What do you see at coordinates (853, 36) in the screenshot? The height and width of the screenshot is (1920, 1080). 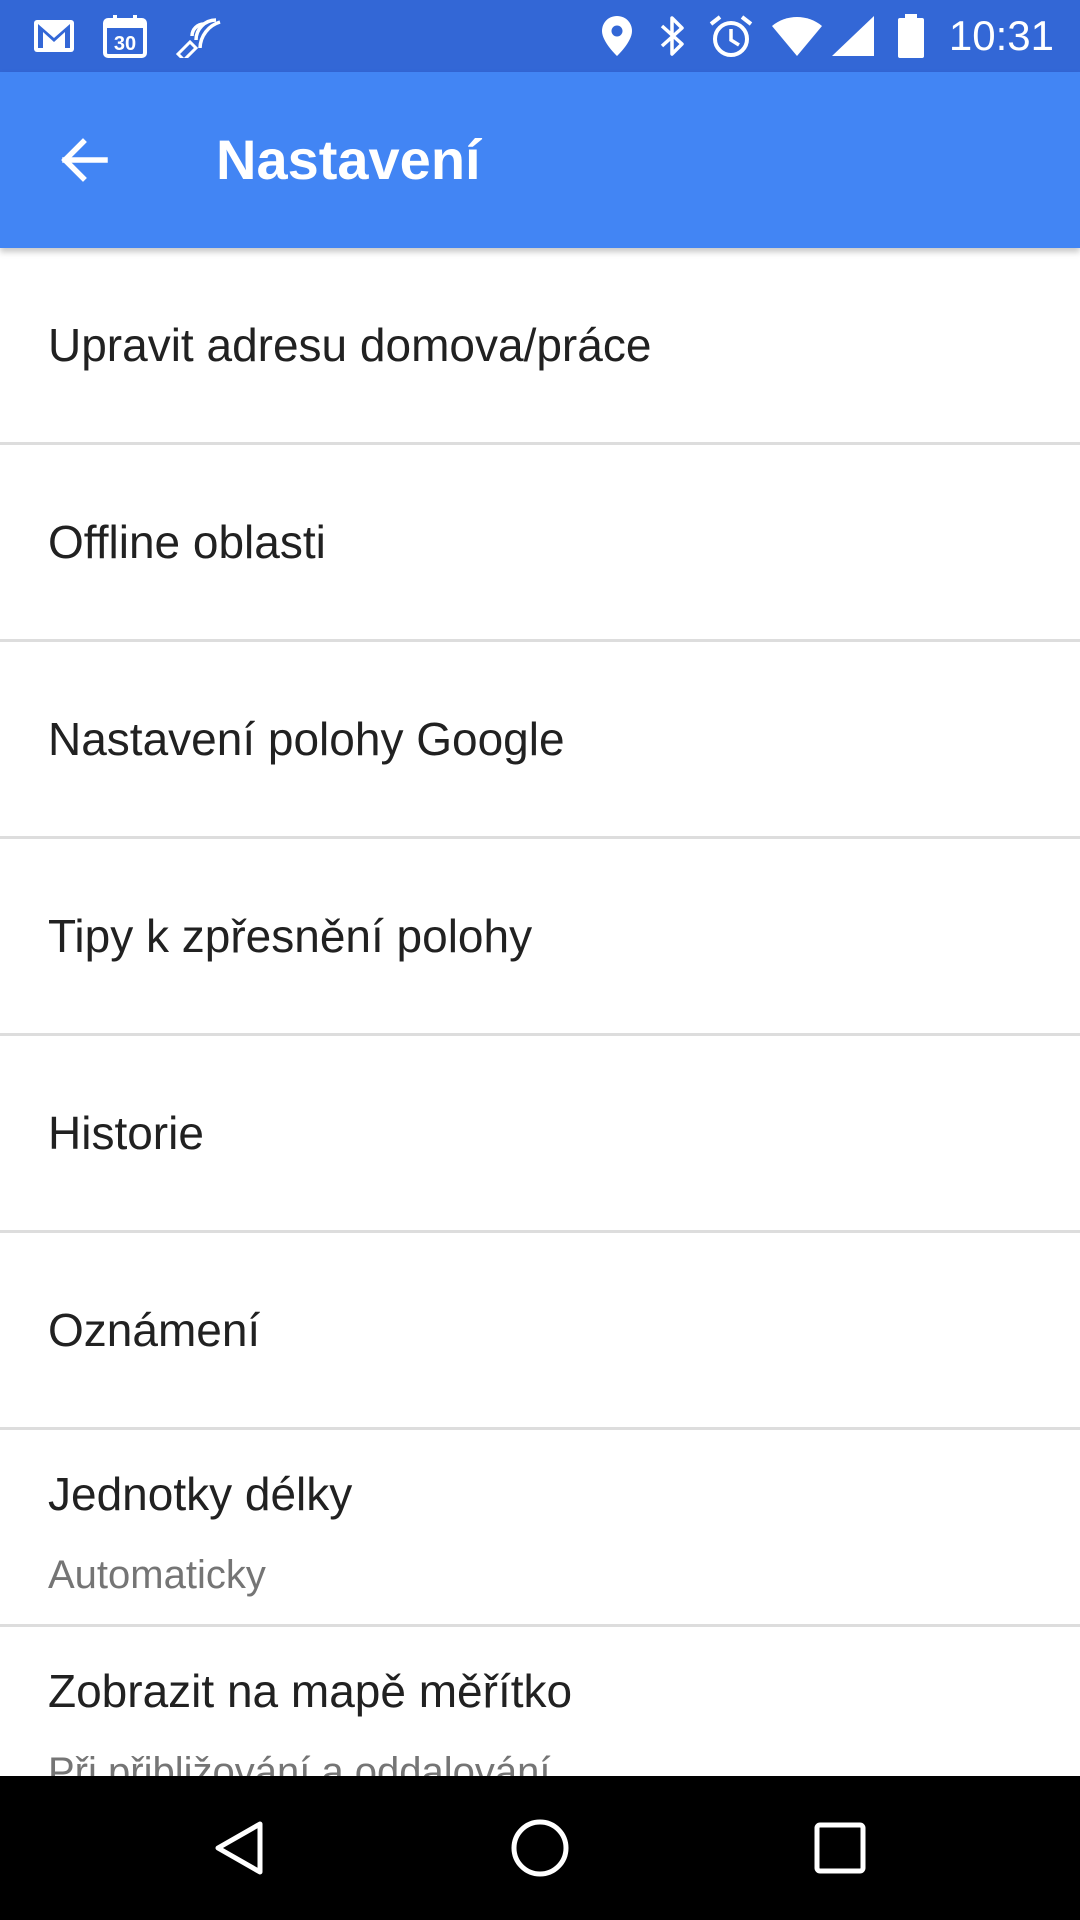 I see `signal-icon` at bounding box center [853, 36].